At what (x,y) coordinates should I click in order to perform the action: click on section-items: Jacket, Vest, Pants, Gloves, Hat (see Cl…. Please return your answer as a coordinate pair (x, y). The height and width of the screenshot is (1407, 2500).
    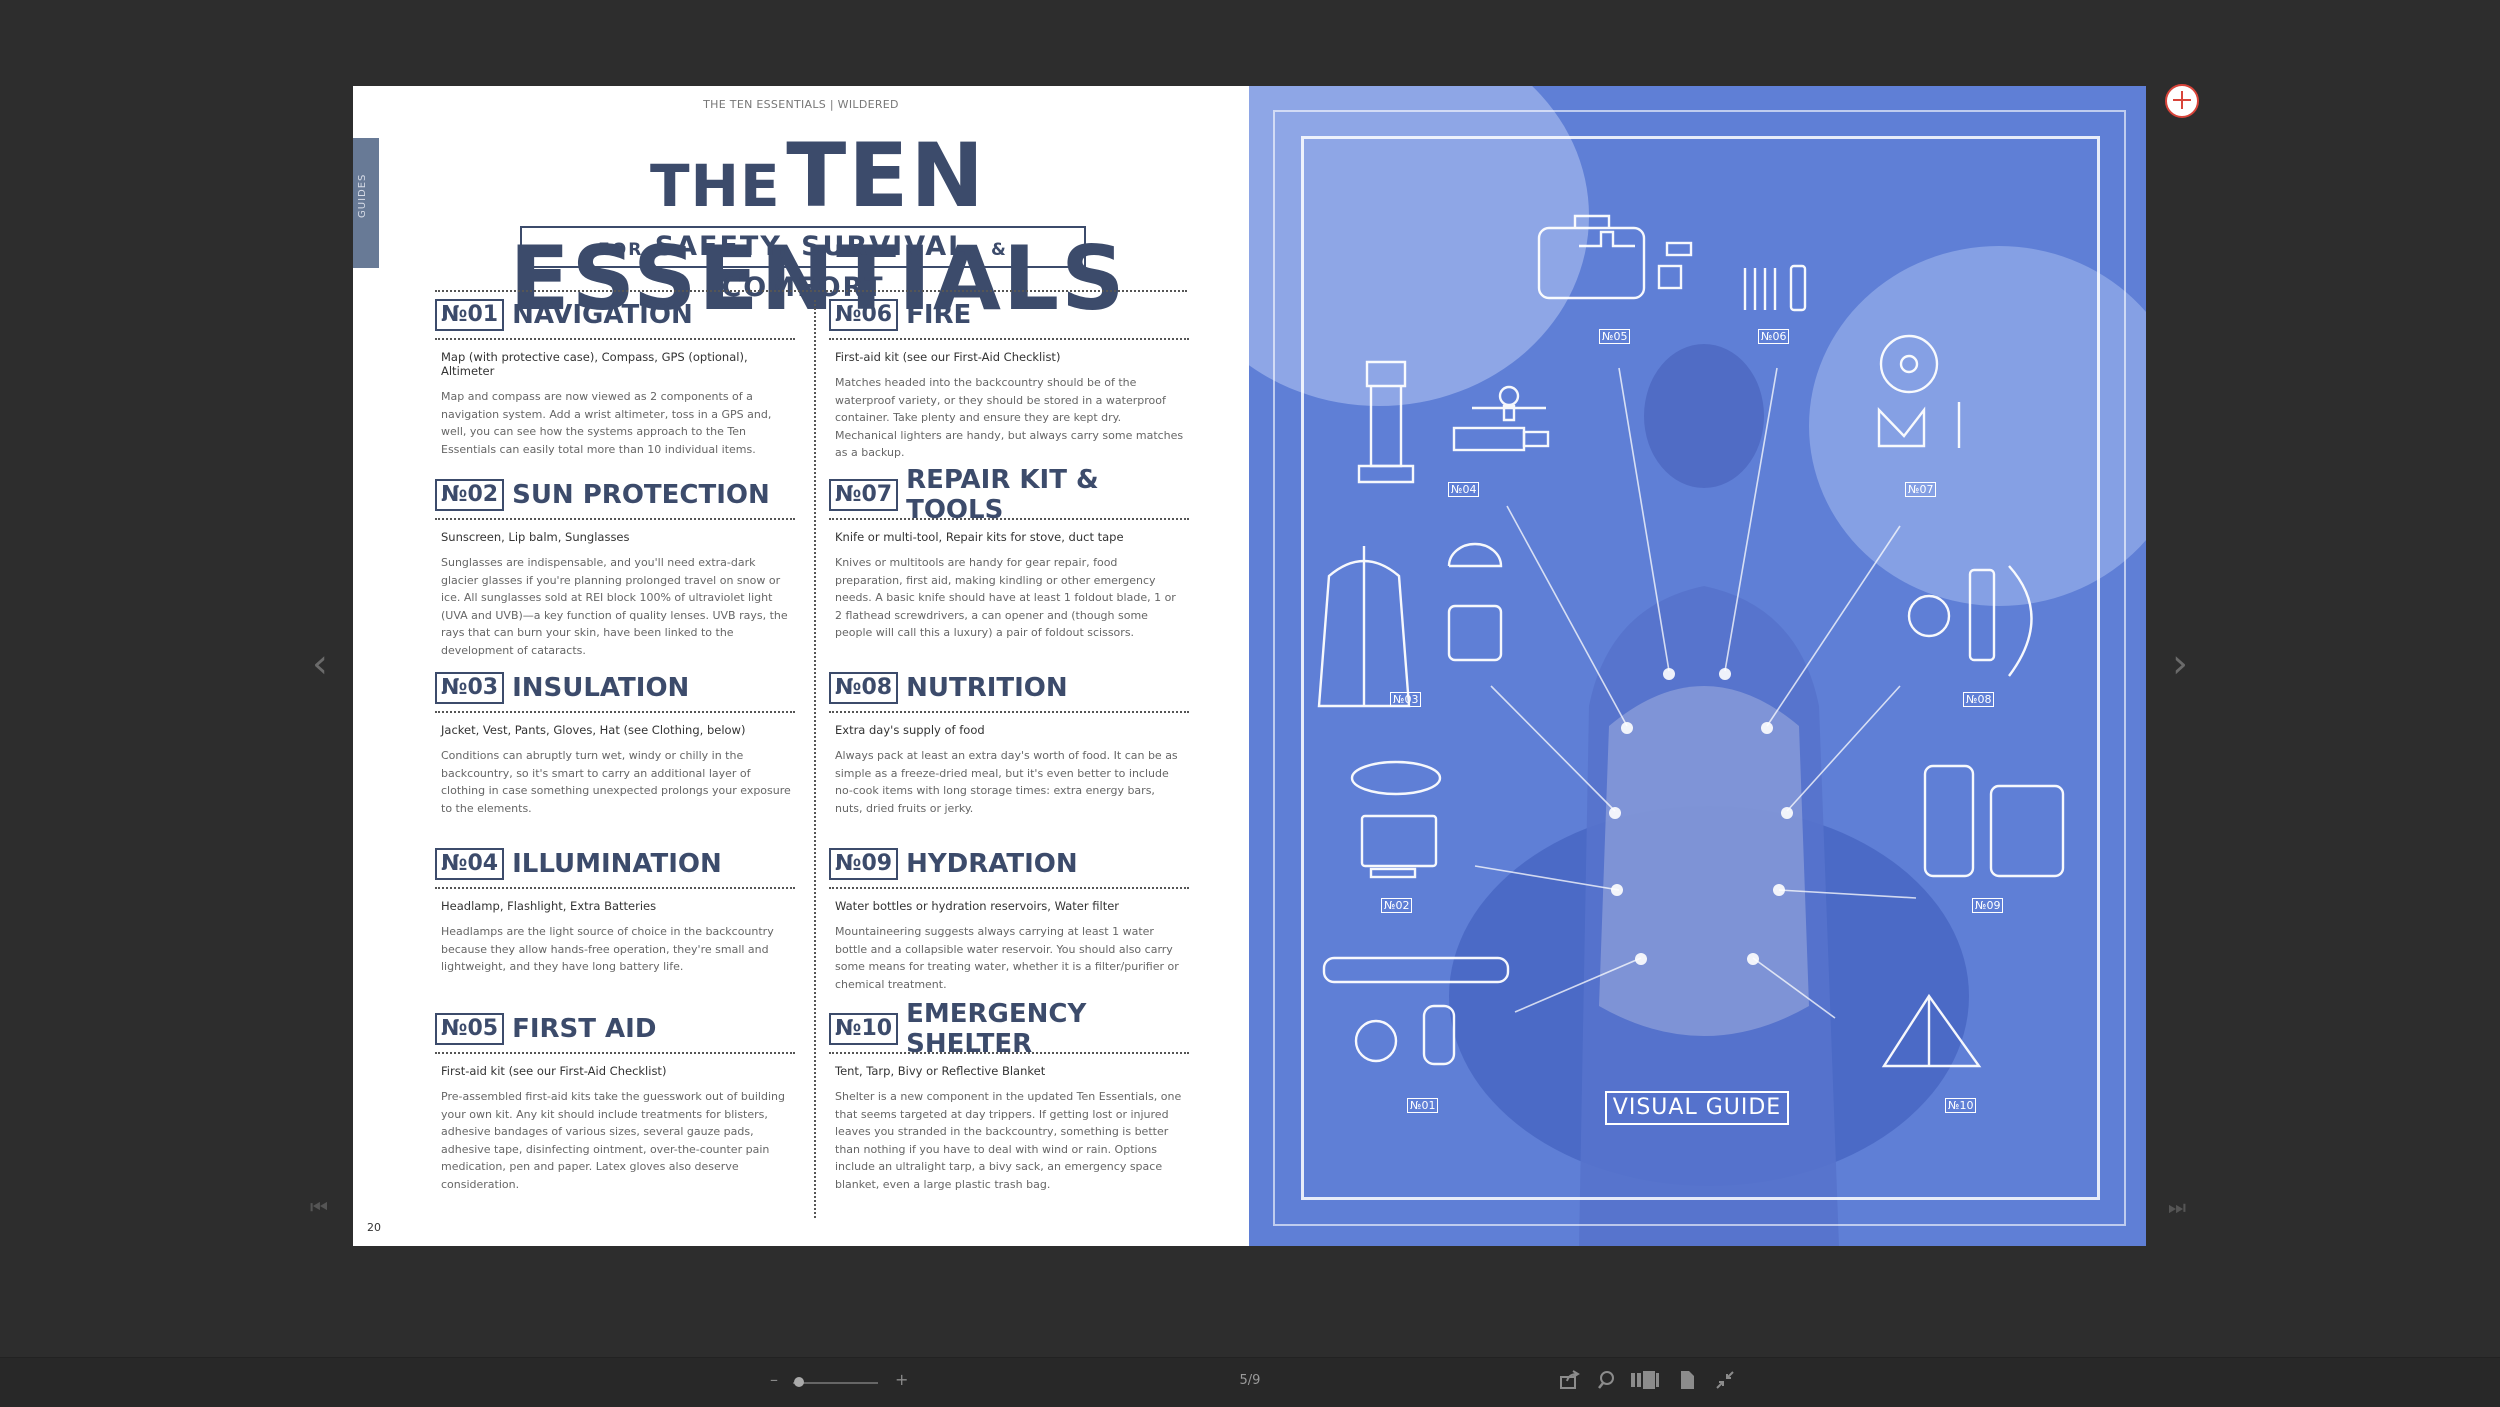
    Looking at the image, I should click on (593, 730).